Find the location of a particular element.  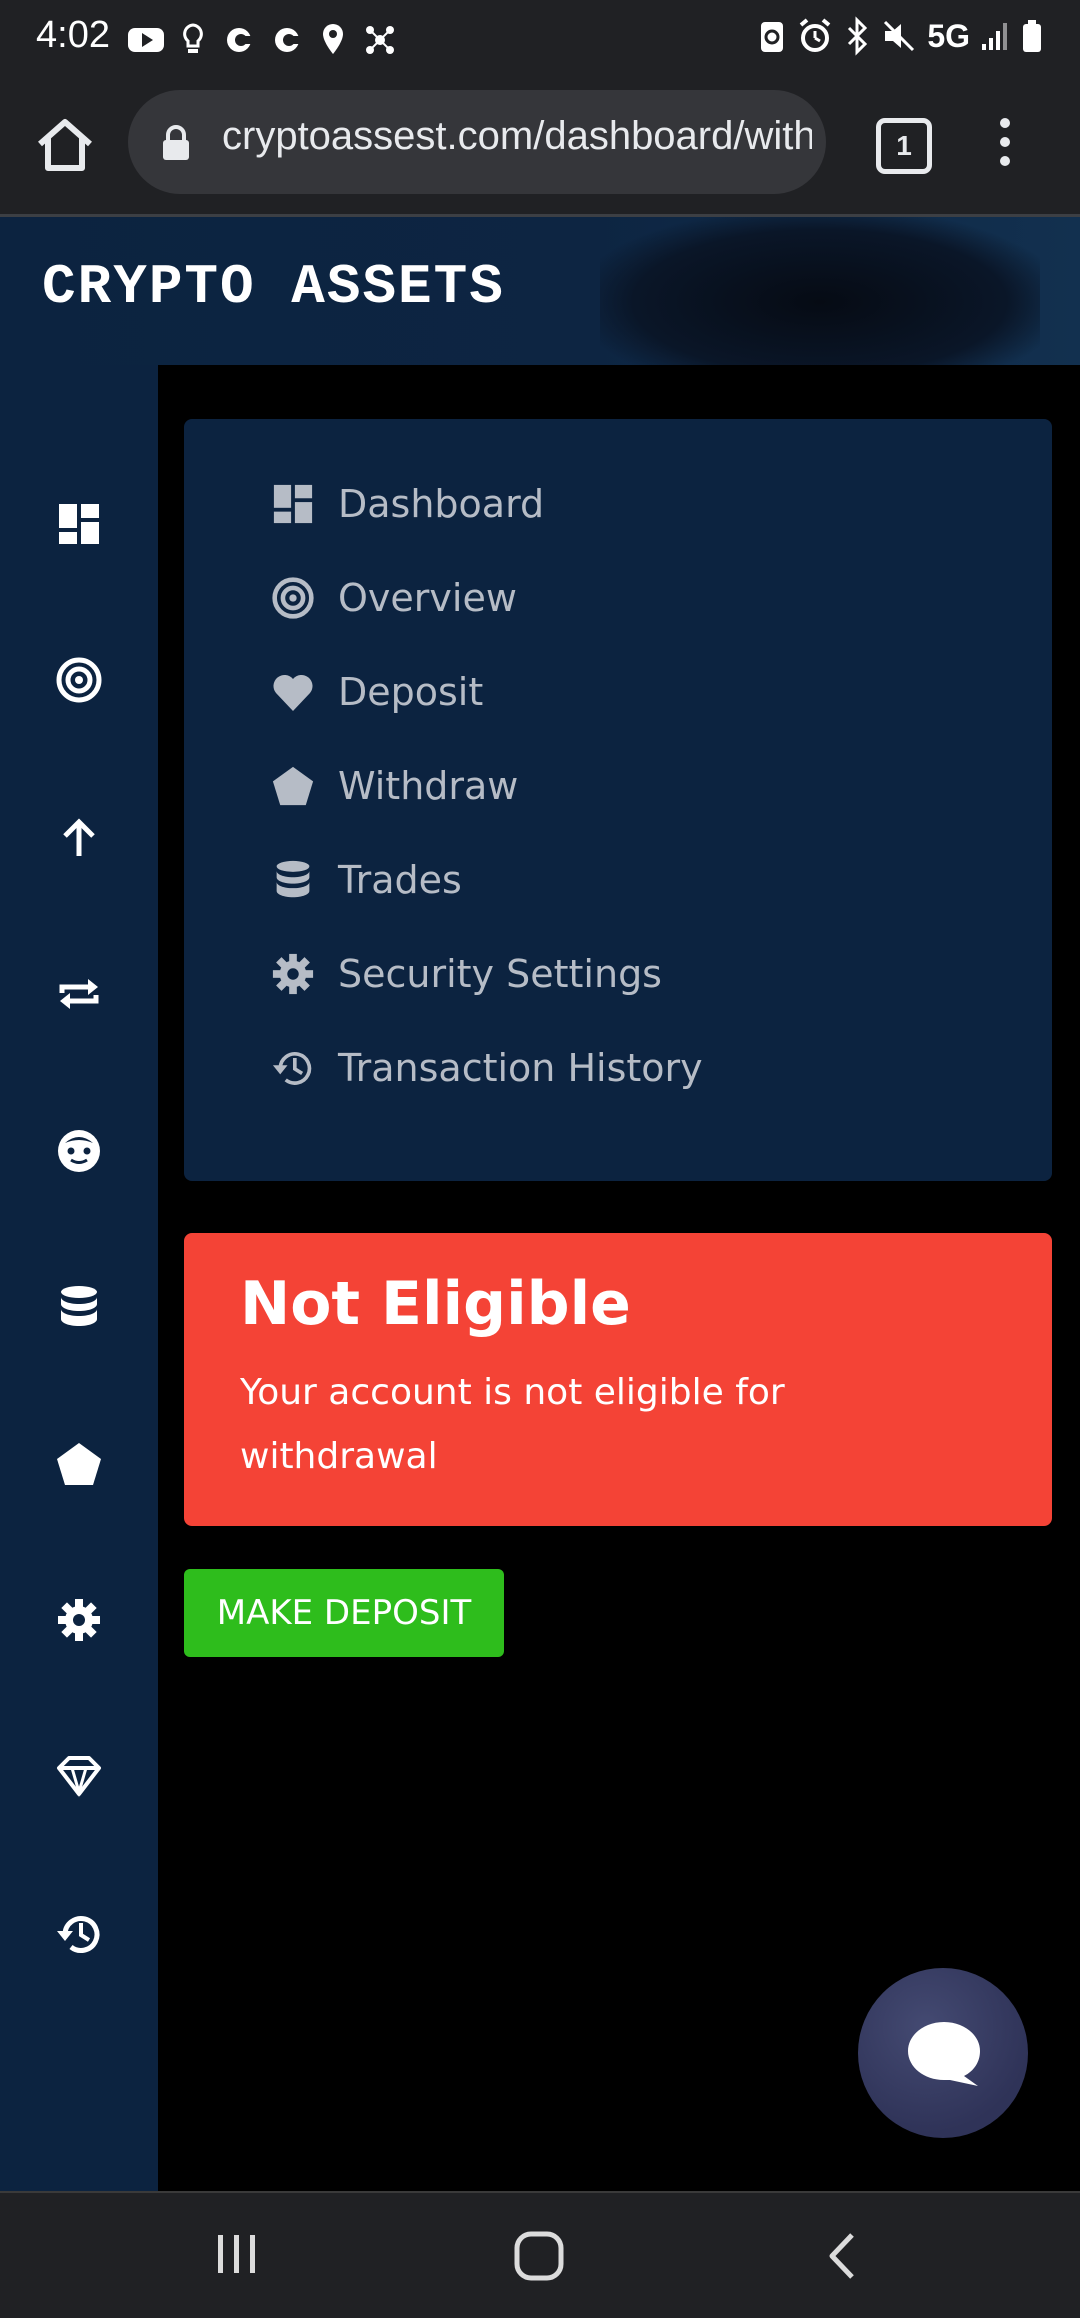

site-header: CRYPTO ASSETS is located at coordinates (540, 291).